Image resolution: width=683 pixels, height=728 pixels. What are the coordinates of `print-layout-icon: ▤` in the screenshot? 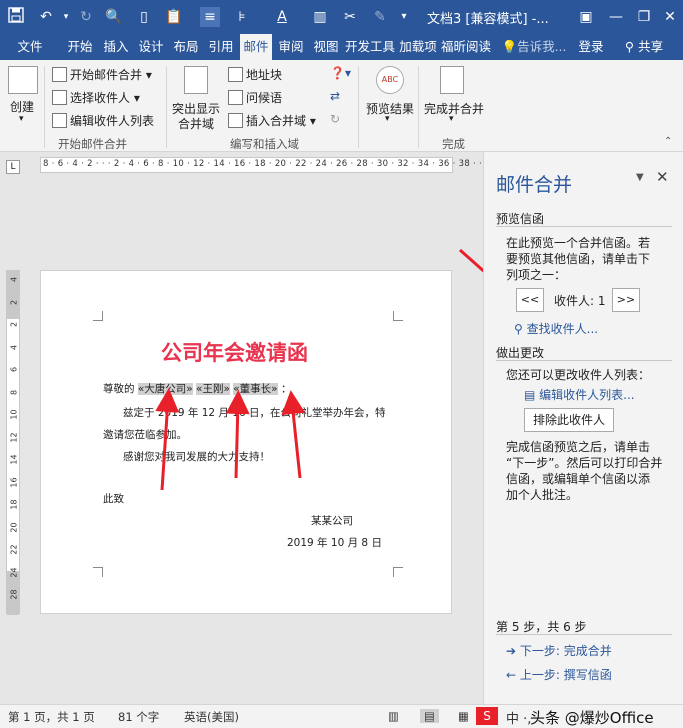 It's located at (429, 716).